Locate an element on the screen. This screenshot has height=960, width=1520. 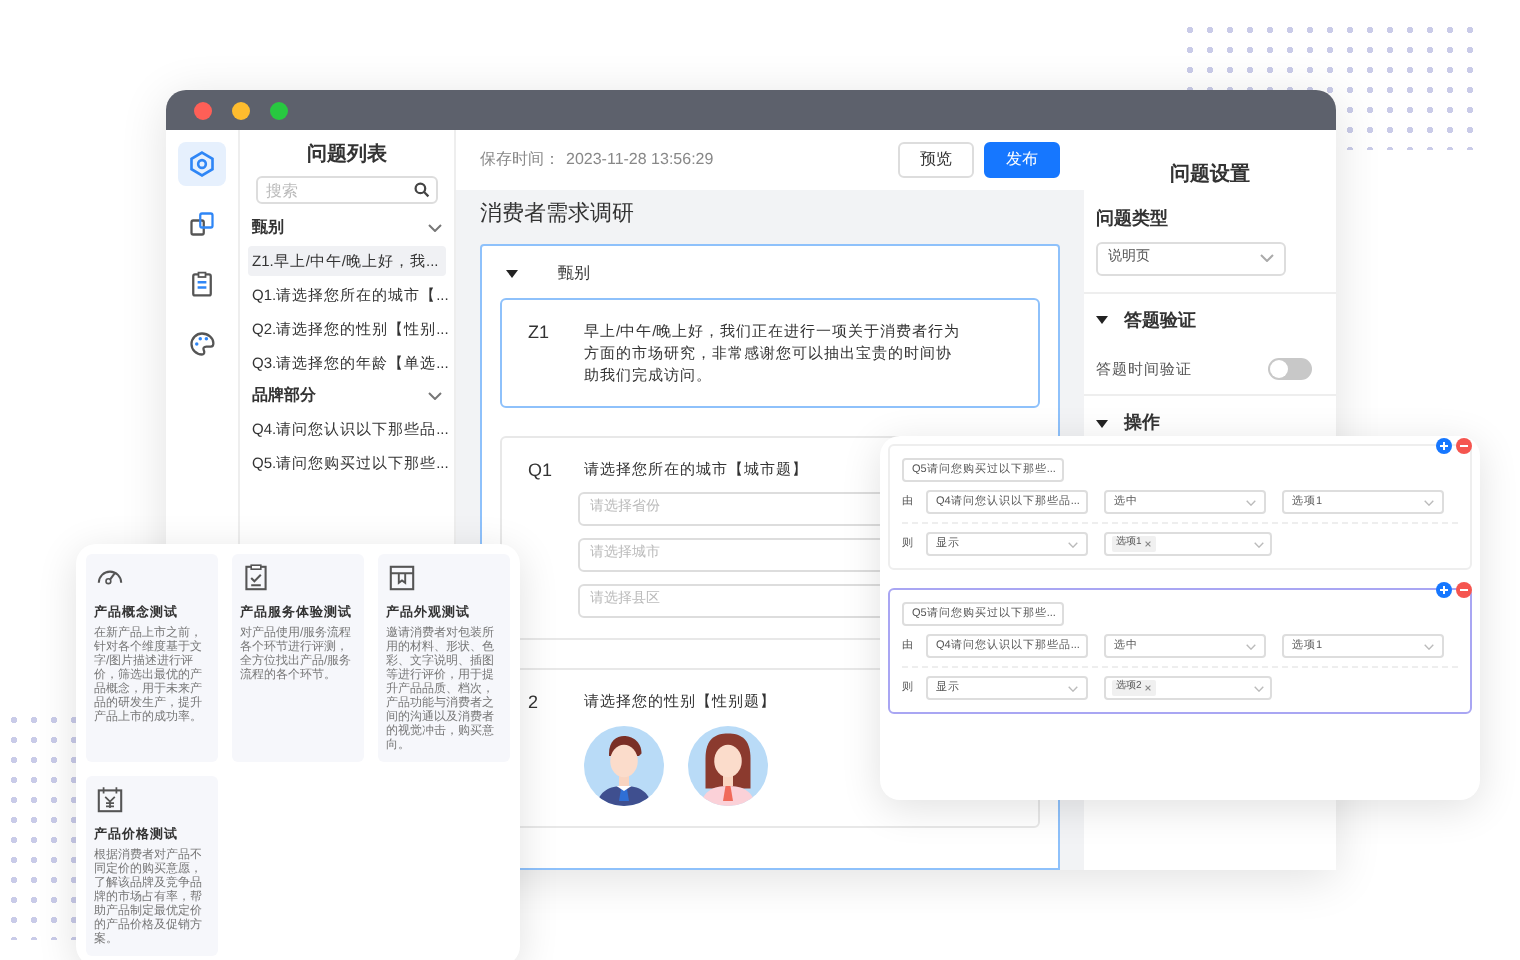
group-header: 甄别 is located at coordinates (347, 228).